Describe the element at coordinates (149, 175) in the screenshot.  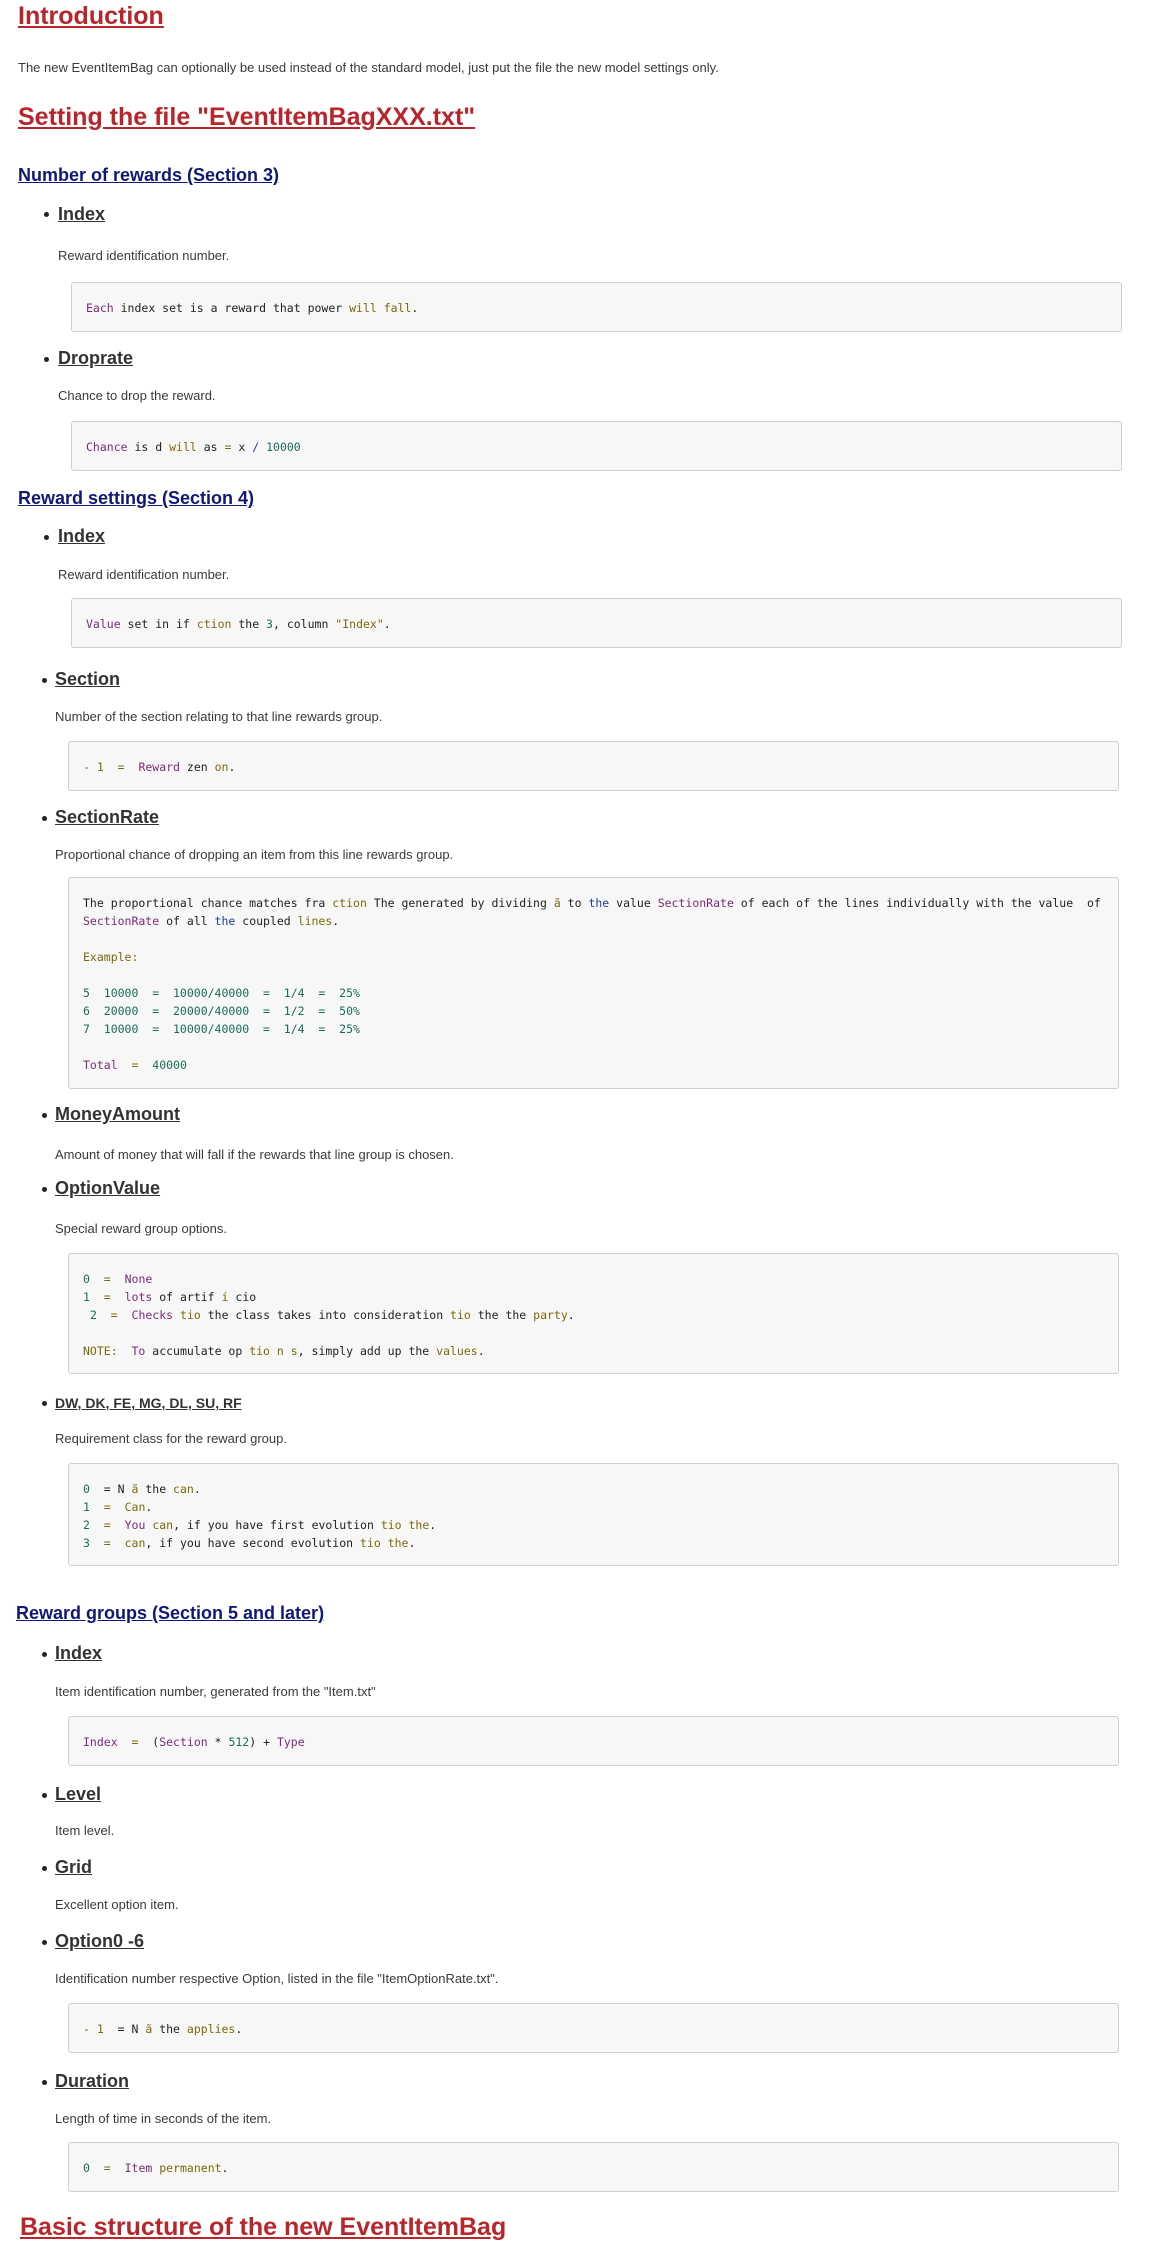
I see `number-of-rewards-heading: Number of rewards (Section 3)` at that location.